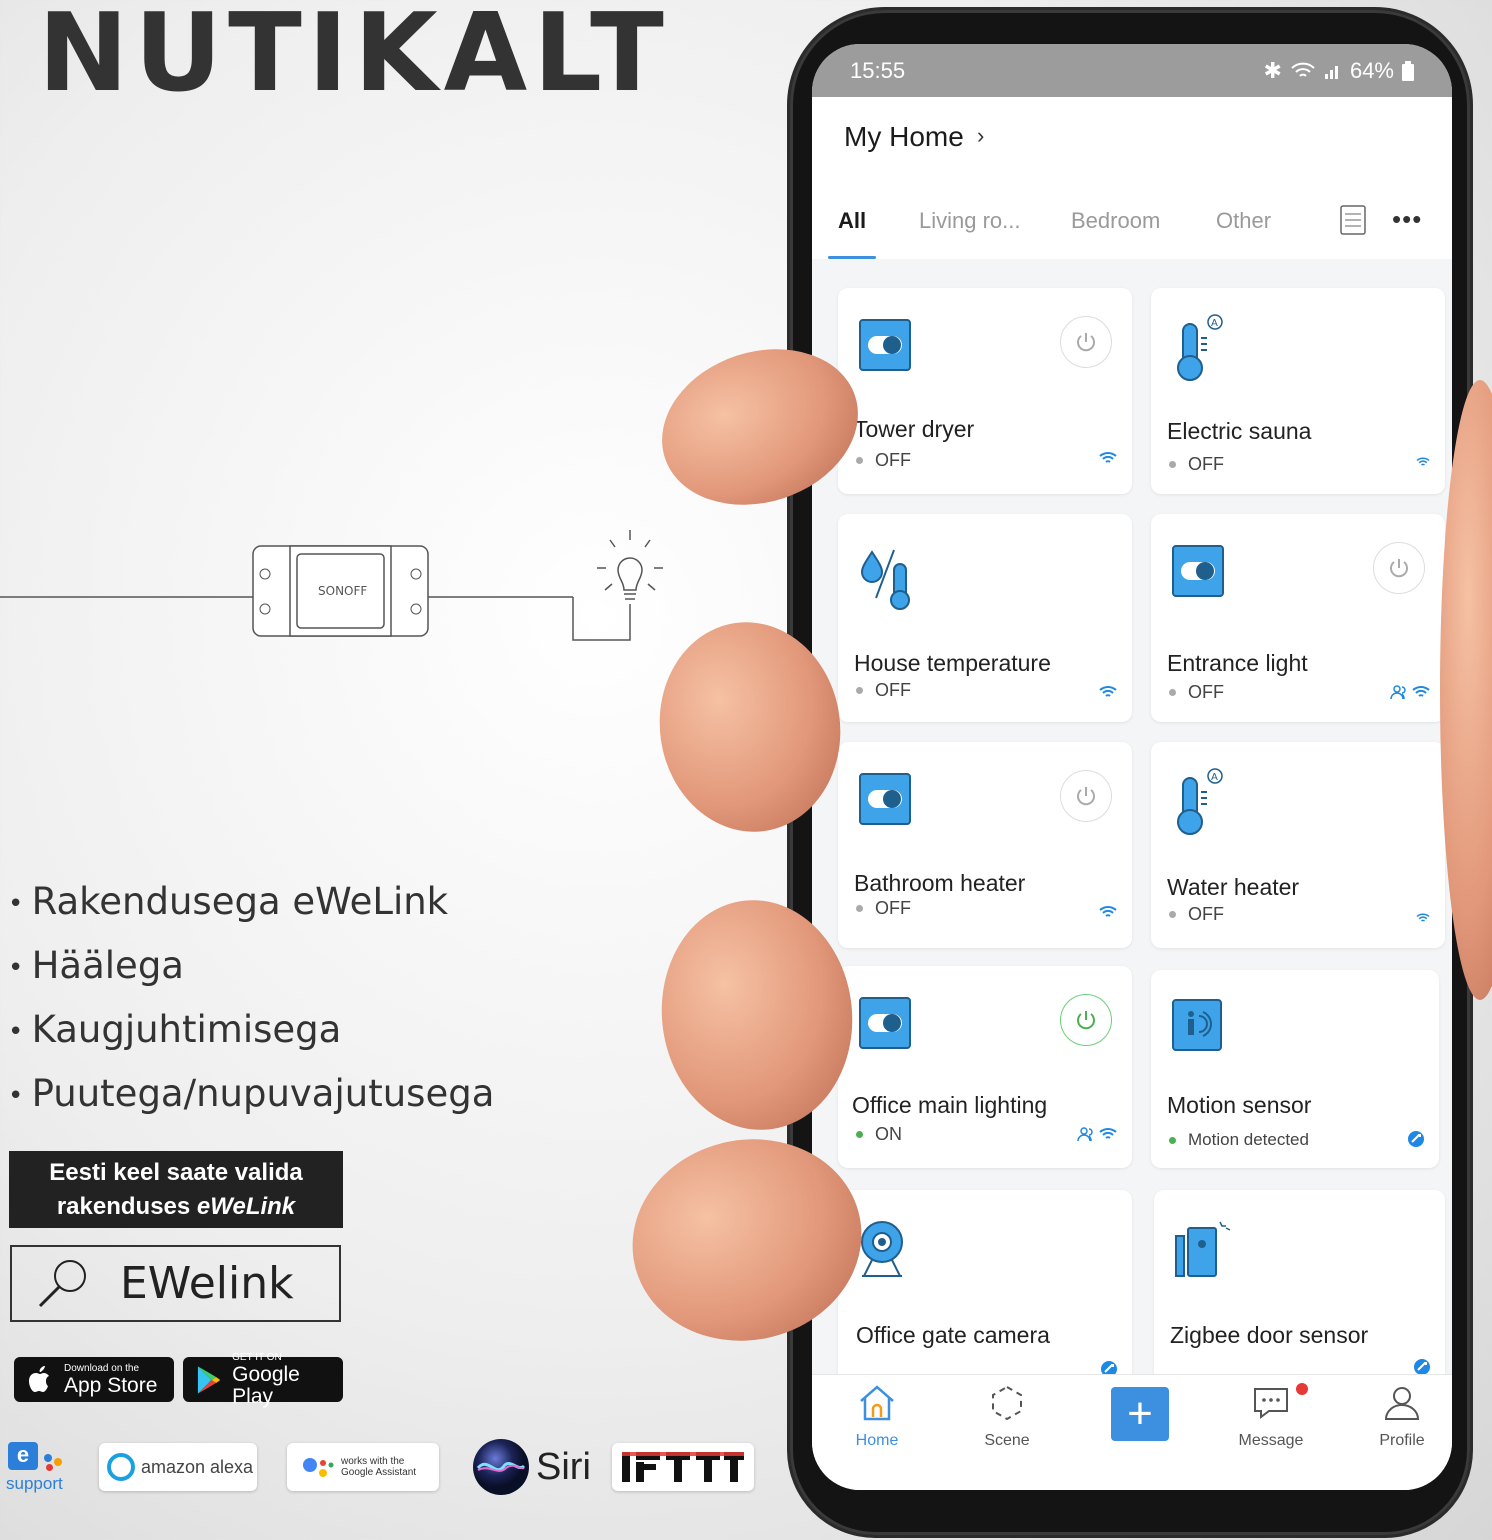 Image resolution: width=1492 pixels, height=1540 pixels. I want to click on humidity-thermometer-icon, so click(885, 579).